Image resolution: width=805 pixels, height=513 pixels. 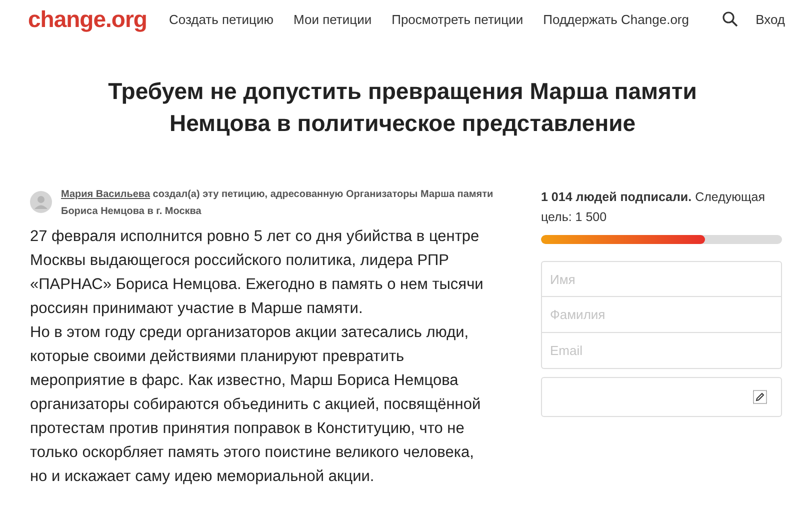 I want to click on body-paragraph: 27 февраля исполнится ровно 5 лет со дня убийства в центре Москвы выдающегося российского политика, лидера РПР «ПАРНАС» Бориса Немцова. Ежегодно в память о нем тысячи россиян принимают участие в Марше памяти., so click(x=257, y=273).